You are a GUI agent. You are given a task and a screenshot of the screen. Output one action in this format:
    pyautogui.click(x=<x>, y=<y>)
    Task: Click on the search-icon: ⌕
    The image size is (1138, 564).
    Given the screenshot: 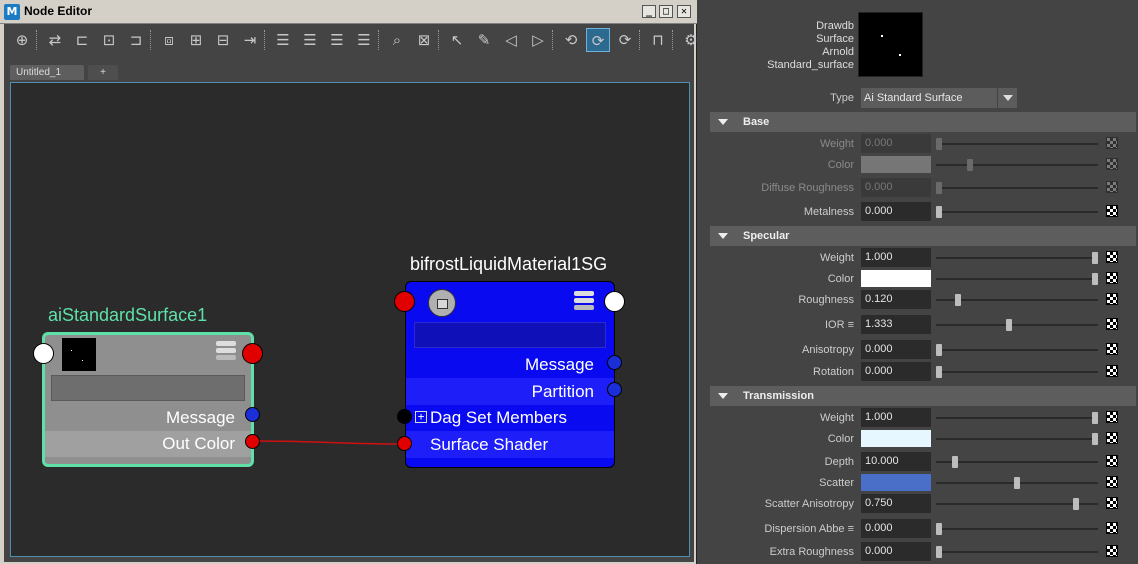 What is the action you would take?
    pyautogui.click(x=397, y=40)
    